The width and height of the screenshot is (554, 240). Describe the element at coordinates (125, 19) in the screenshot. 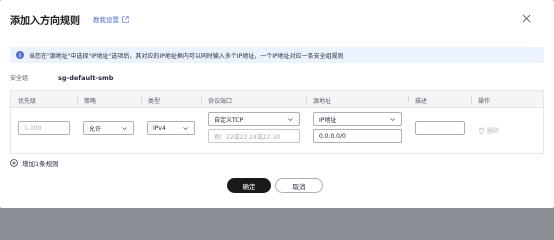

I see `external-link-icon` at that location.